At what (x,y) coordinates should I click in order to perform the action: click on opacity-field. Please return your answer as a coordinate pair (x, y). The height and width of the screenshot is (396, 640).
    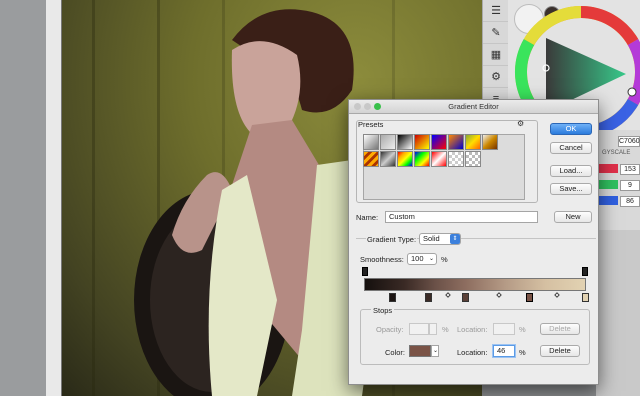
    Looking at the image, I should click on (419, 329).